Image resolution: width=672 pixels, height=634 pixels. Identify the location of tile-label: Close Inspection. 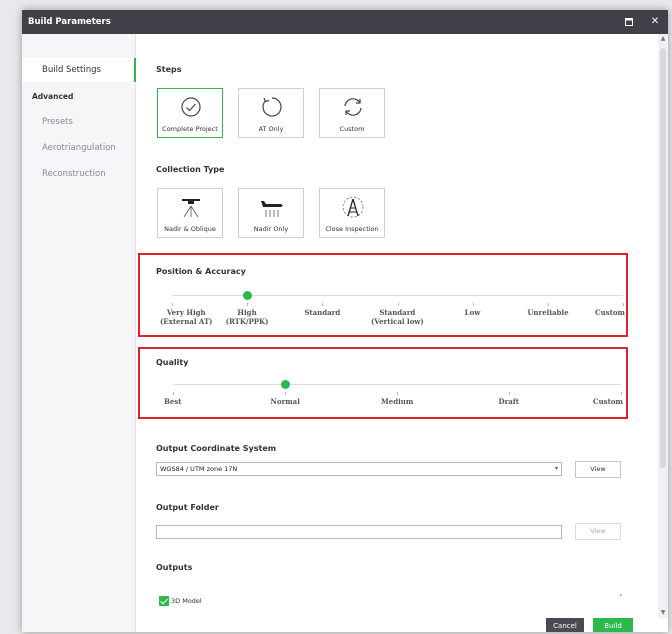
(352, 229).